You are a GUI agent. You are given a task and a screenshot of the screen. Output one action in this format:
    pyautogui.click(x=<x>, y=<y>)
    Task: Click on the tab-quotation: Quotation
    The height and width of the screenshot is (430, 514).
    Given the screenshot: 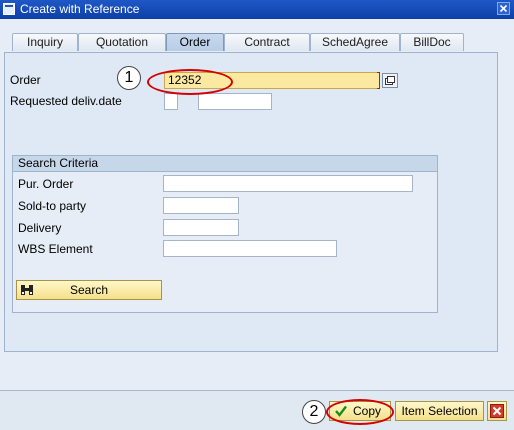 What is the action you would take?
    pyautogui.click(x=122, y=42)
    